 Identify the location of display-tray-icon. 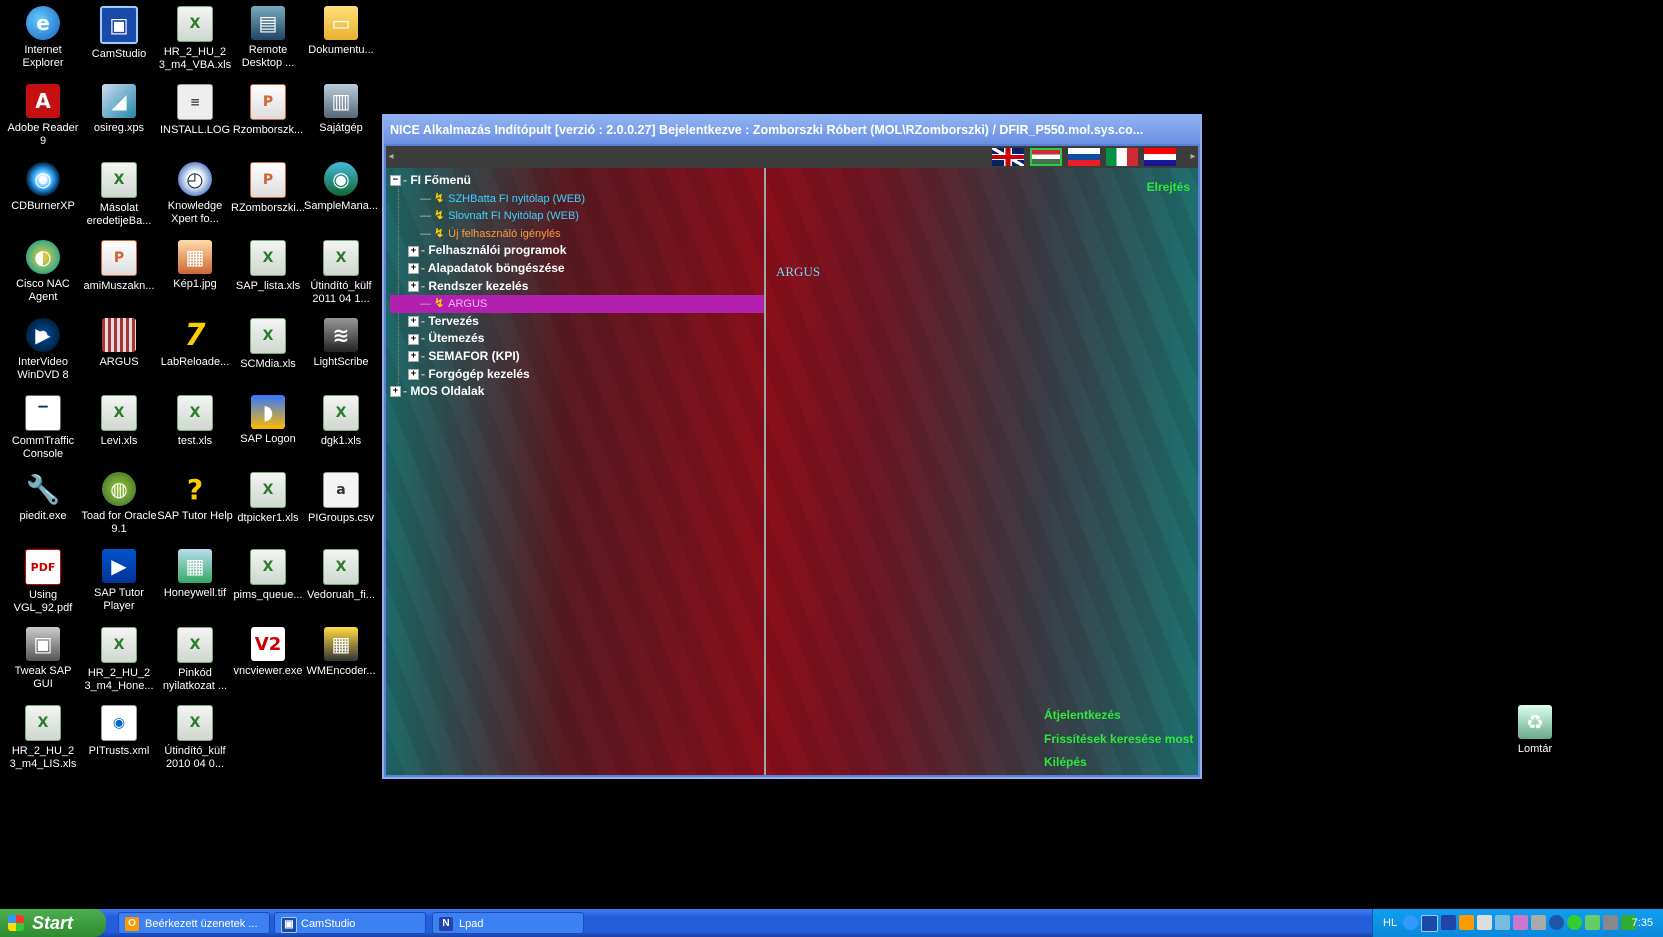
(1484, 922).